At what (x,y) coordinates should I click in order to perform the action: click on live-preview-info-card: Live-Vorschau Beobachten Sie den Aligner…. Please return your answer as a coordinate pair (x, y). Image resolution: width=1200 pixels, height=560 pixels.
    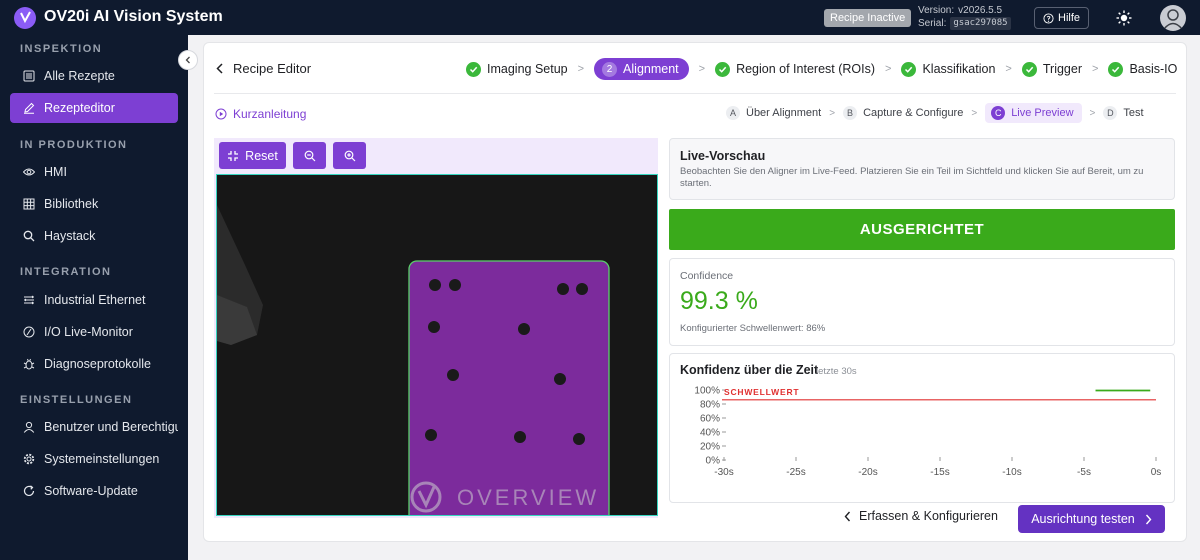
    Looking at the image, I should click on (922, 169).